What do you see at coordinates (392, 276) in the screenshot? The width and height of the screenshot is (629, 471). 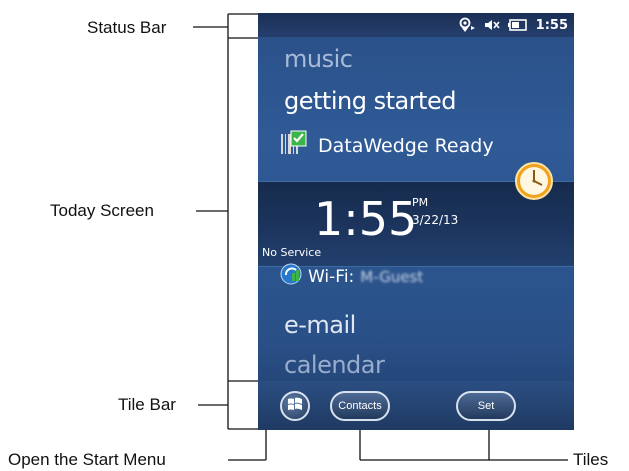 I see `wifi-ssid: M-Guest` at bounding box center [392, 276].